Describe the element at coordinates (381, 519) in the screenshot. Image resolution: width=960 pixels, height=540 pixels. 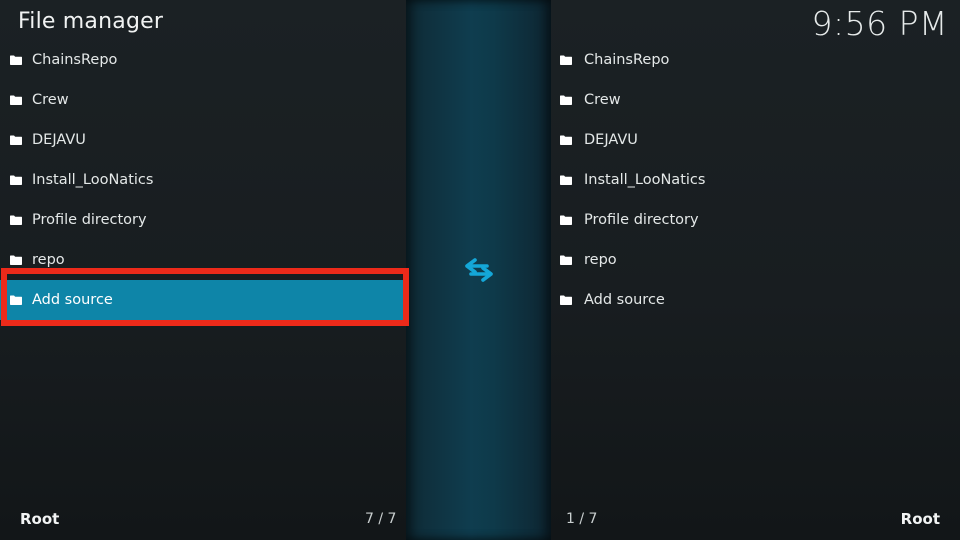
I see `left-footer-count: 7 / 7` at that location.